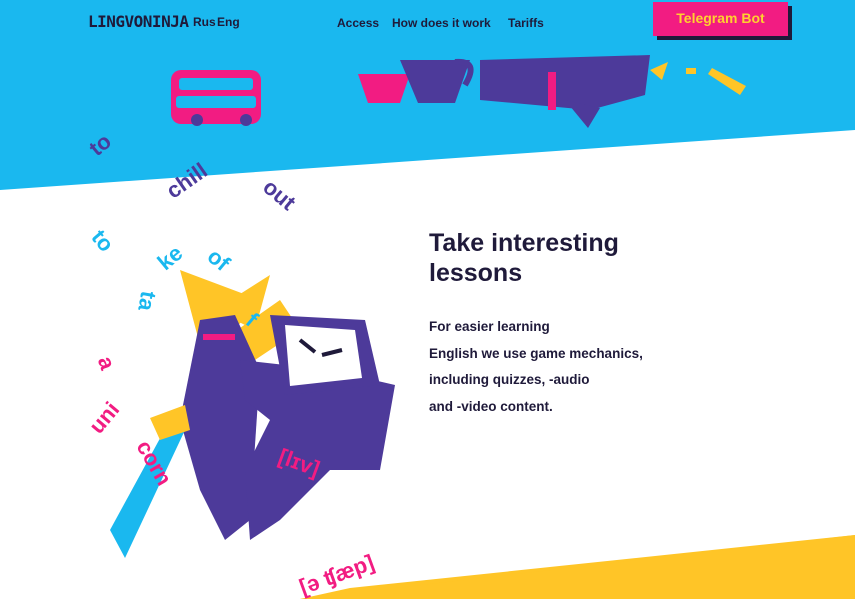  Describe the element at coordinates (491, 406) in the screenshot. I see `description-line-4: and -video content.` at that location.